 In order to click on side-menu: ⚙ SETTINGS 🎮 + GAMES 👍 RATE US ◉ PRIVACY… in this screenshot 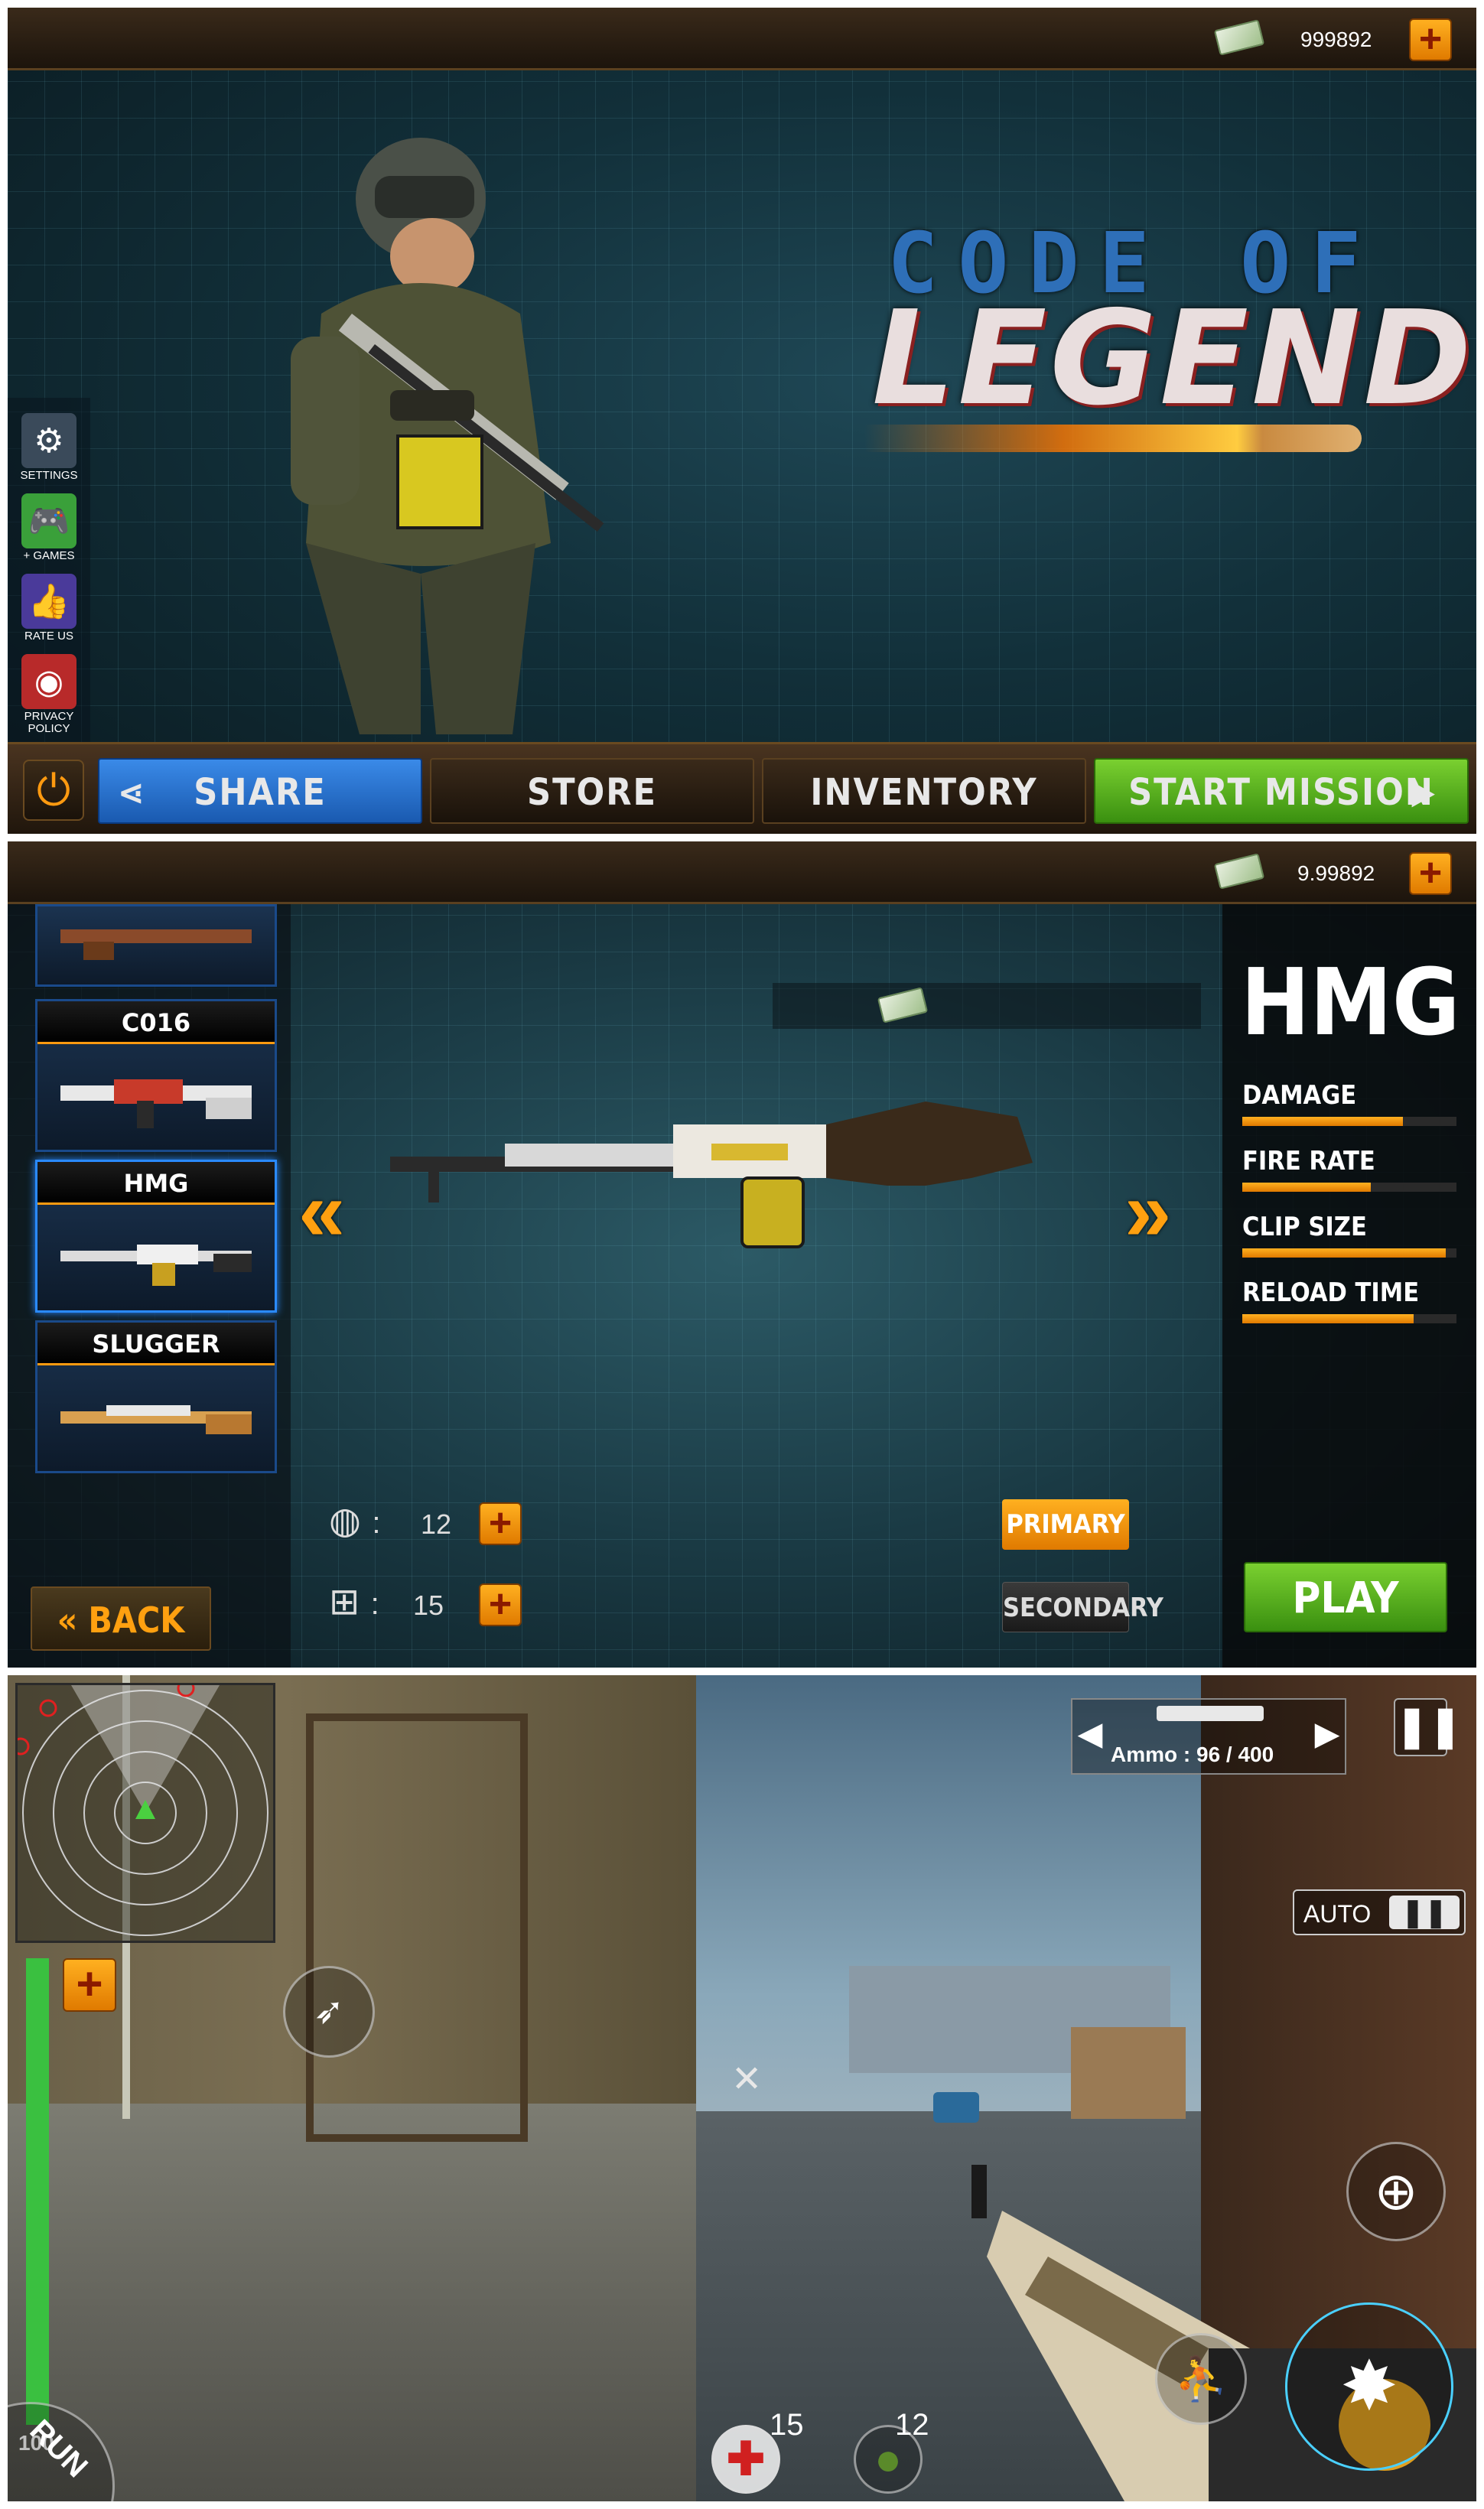, I will do `click(49, 570)`.